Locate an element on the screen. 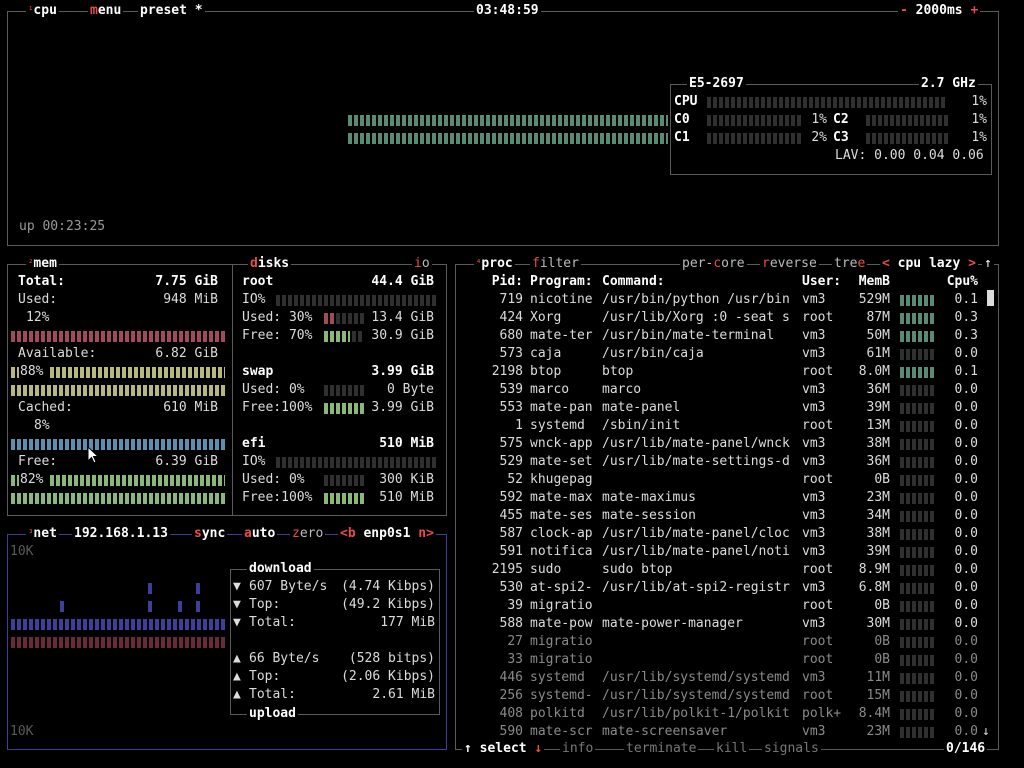  scrollbar-thumb is located at coordinates (990, 298).